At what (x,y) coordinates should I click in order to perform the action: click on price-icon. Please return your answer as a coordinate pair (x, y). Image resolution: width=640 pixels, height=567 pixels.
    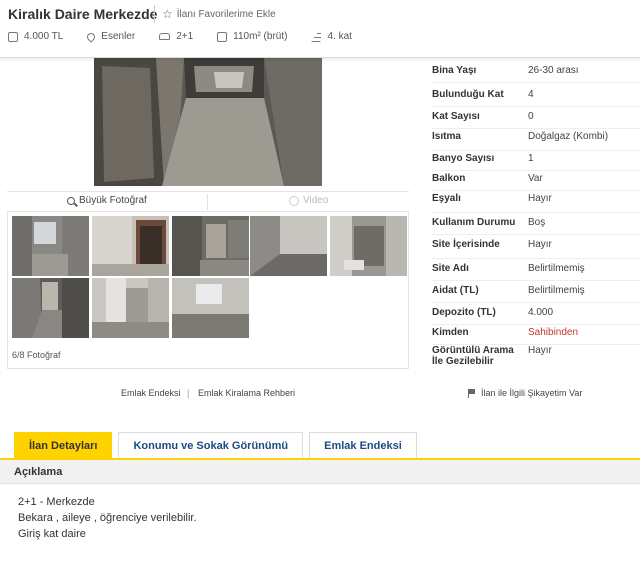
    Looking at the image, I should click on (13, 36).